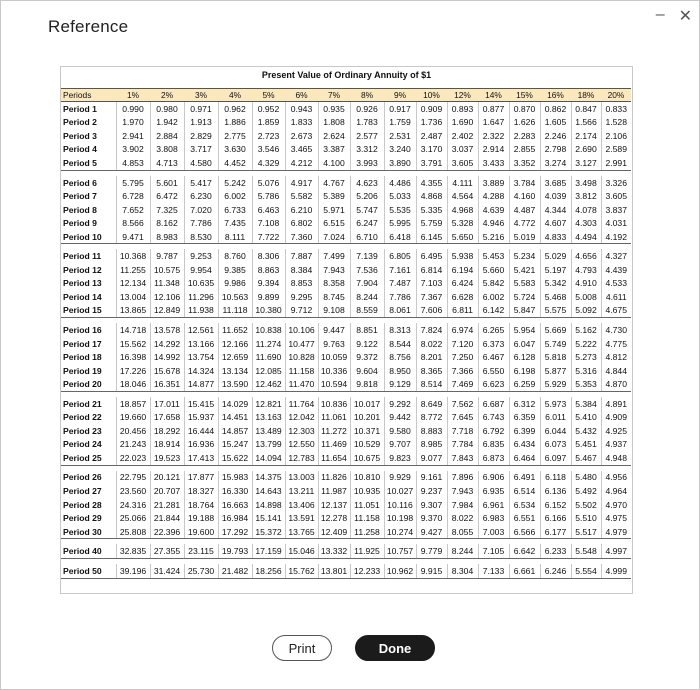  I want to click on table-cell: 7.652, so click(132, 209).